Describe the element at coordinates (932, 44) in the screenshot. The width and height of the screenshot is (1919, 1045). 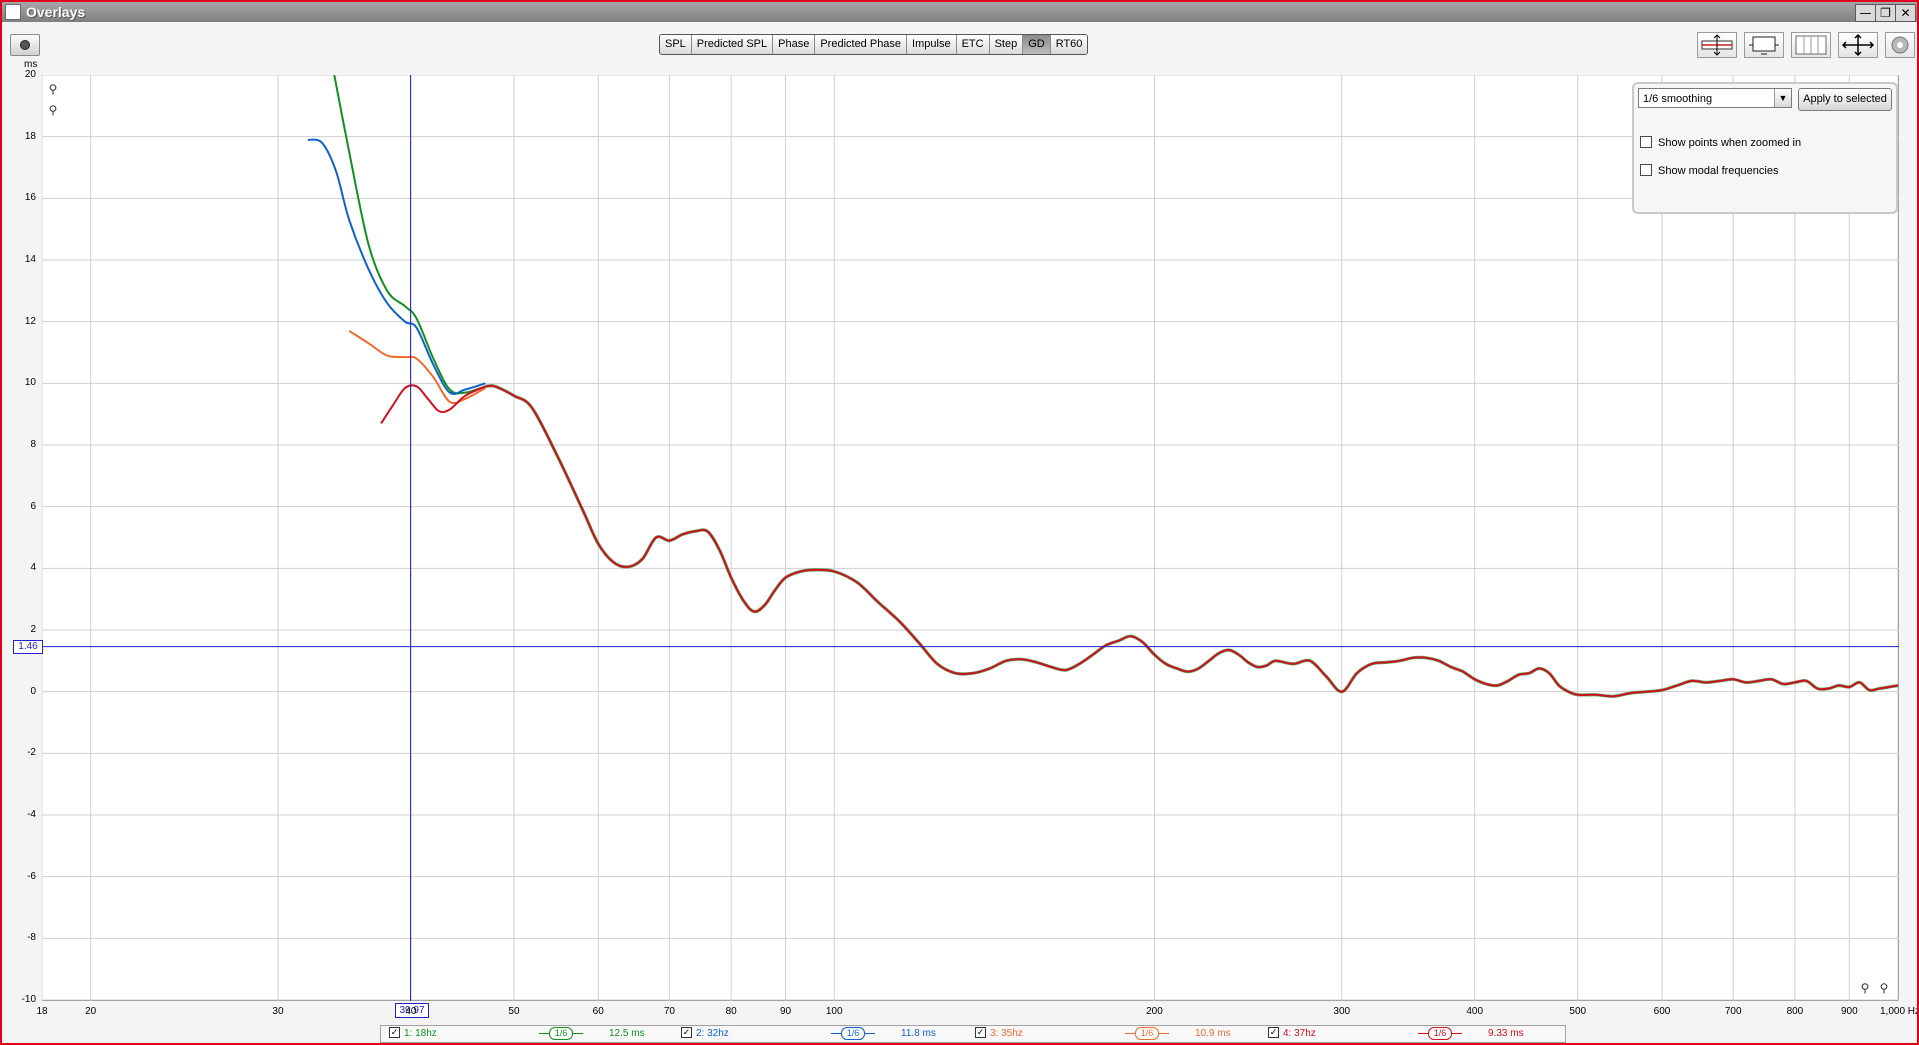
I see `tab-impulse: Impulse` at that location.